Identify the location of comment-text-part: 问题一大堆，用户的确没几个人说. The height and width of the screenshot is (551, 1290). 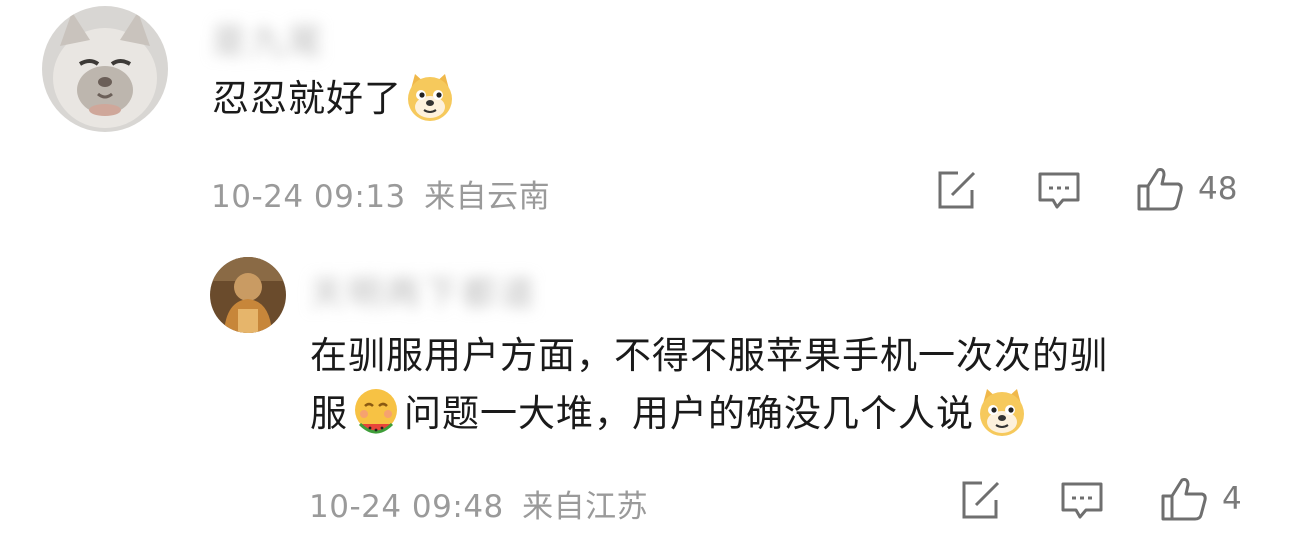
(689, 413).